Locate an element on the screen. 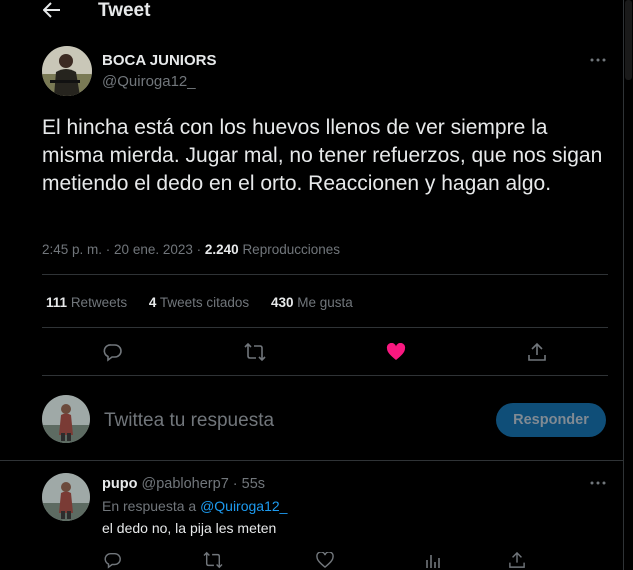 This screenshot has height=570, width=633. composer-avatar is located at coordinates (66, 419).